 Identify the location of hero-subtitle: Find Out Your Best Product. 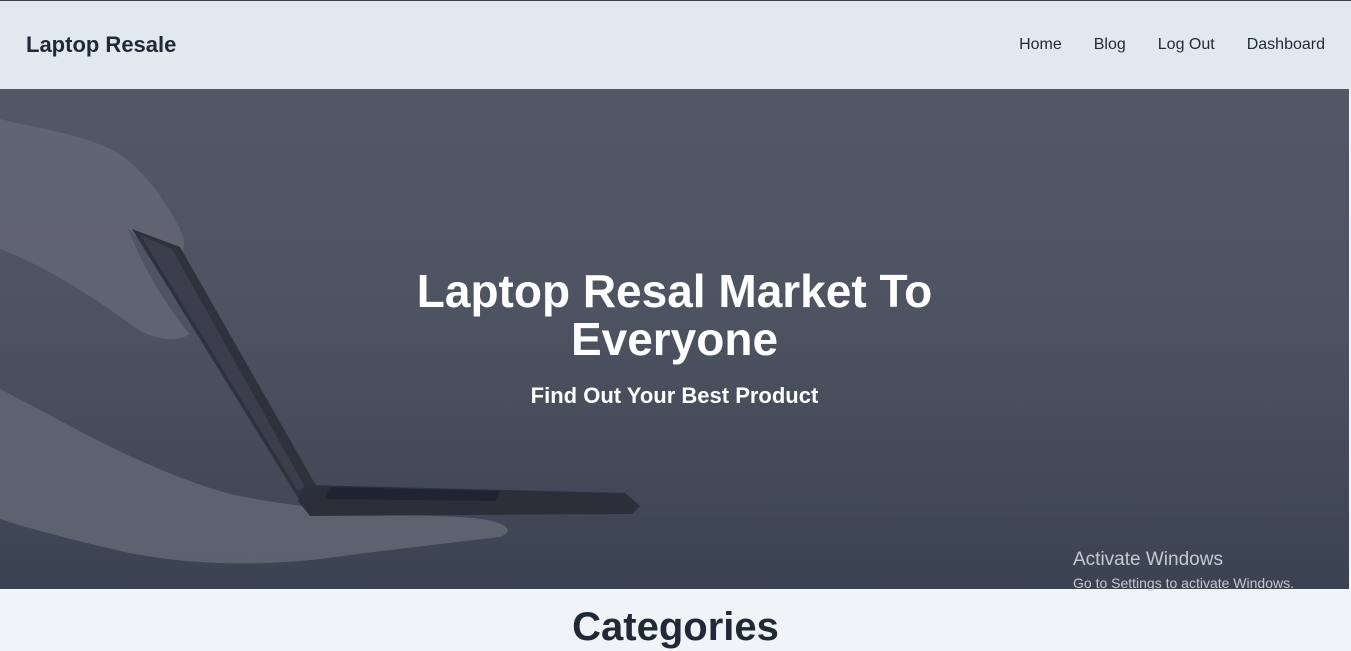
(674, 395).